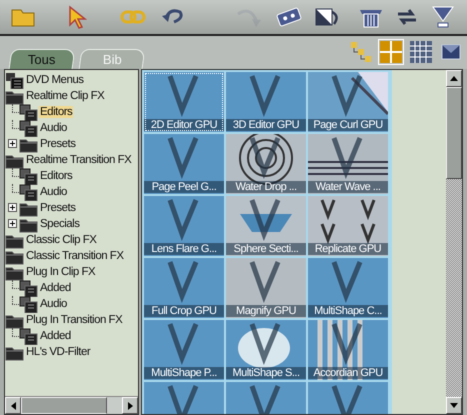 This screenshot has height=415, width=467. I want to click on effect-tile: 3D Editor GPU, so click(266, 102).